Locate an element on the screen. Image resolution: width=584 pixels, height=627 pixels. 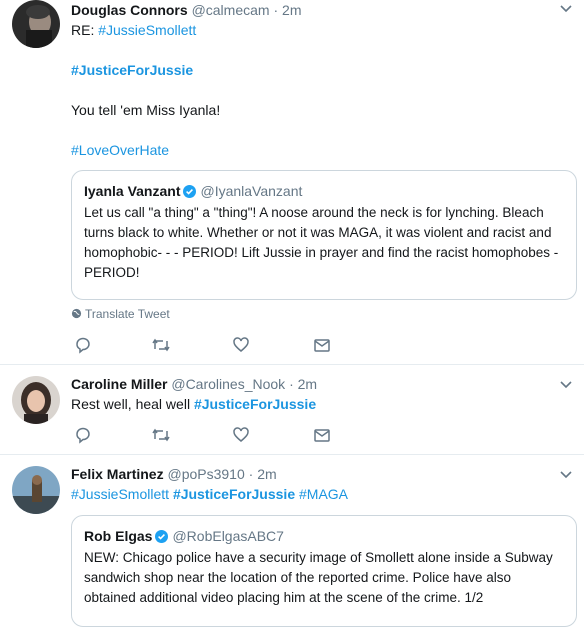
tweet-header: Felix Martinez @poPs3910 · 2m is located at coordinates (321, 474).